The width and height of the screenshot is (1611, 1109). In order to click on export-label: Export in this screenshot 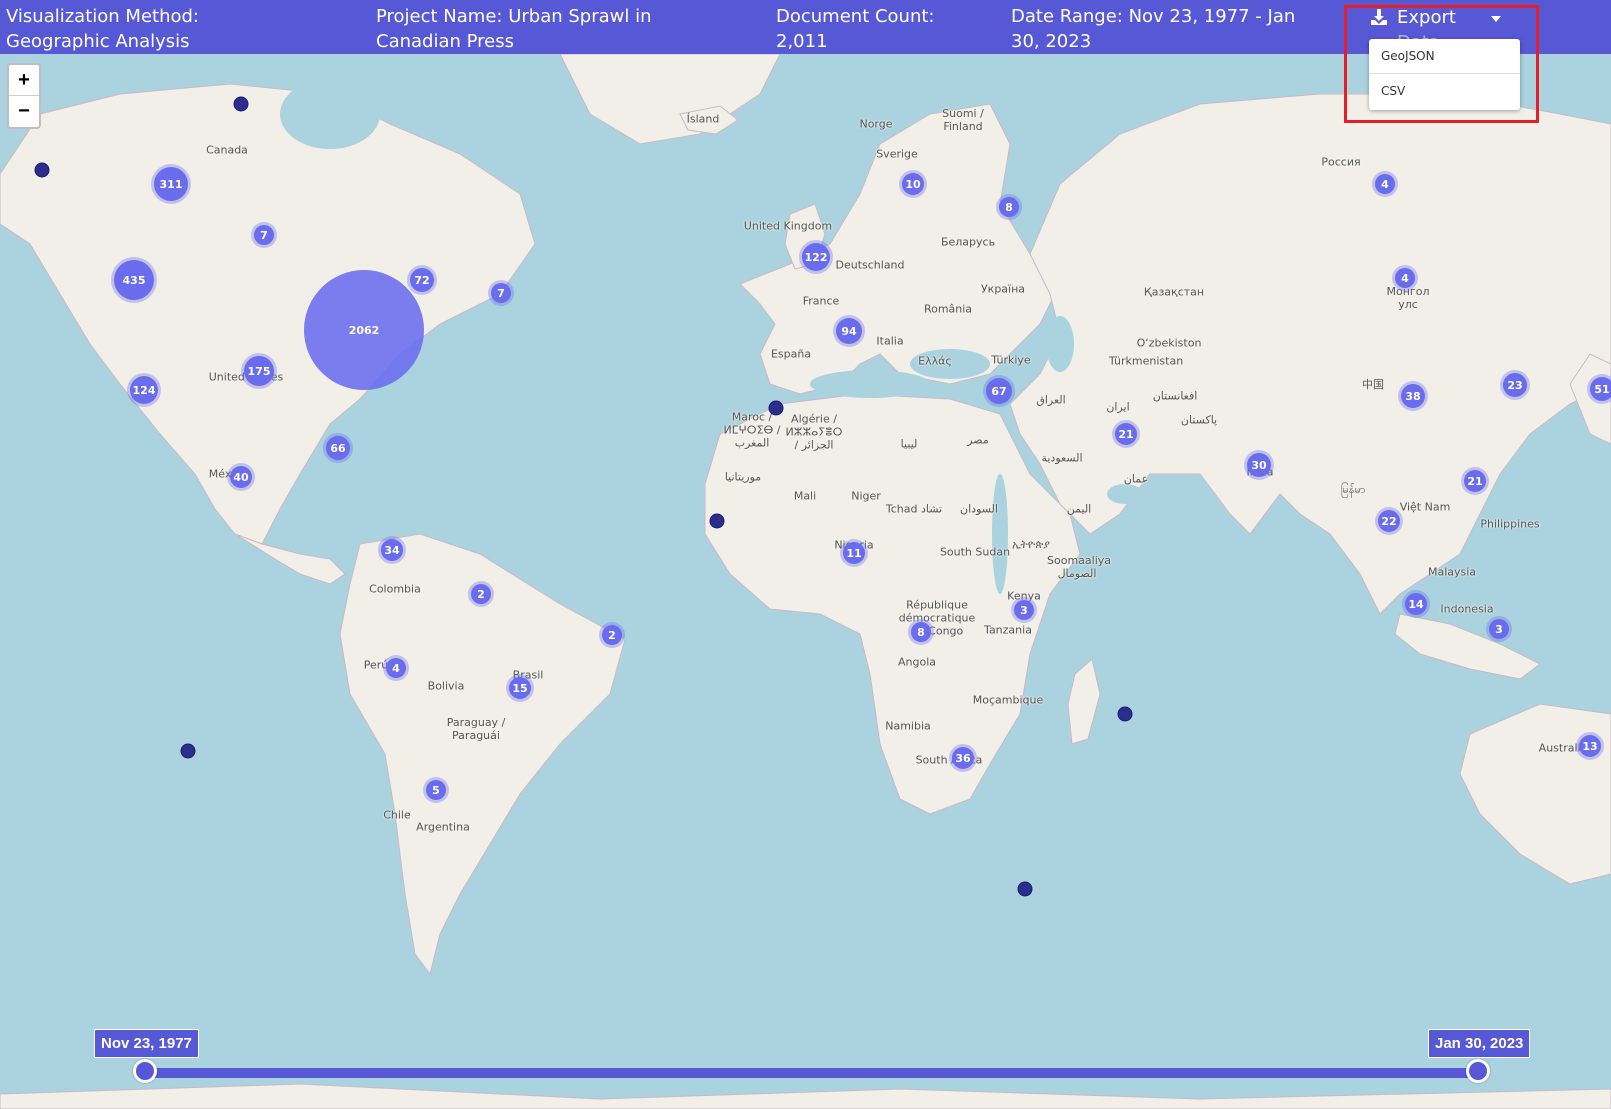, I will do `click(1426, 17)`.